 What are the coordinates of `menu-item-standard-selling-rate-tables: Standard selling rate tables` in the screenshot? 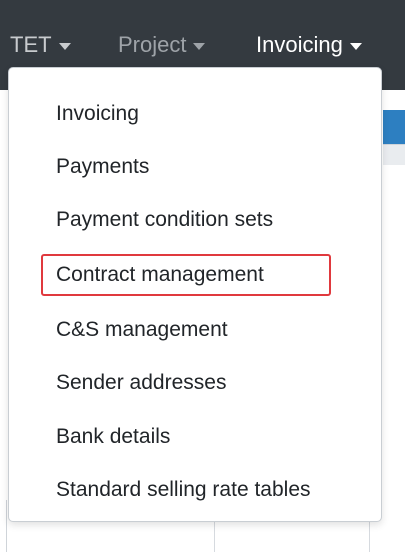 It's located at (183, 490).